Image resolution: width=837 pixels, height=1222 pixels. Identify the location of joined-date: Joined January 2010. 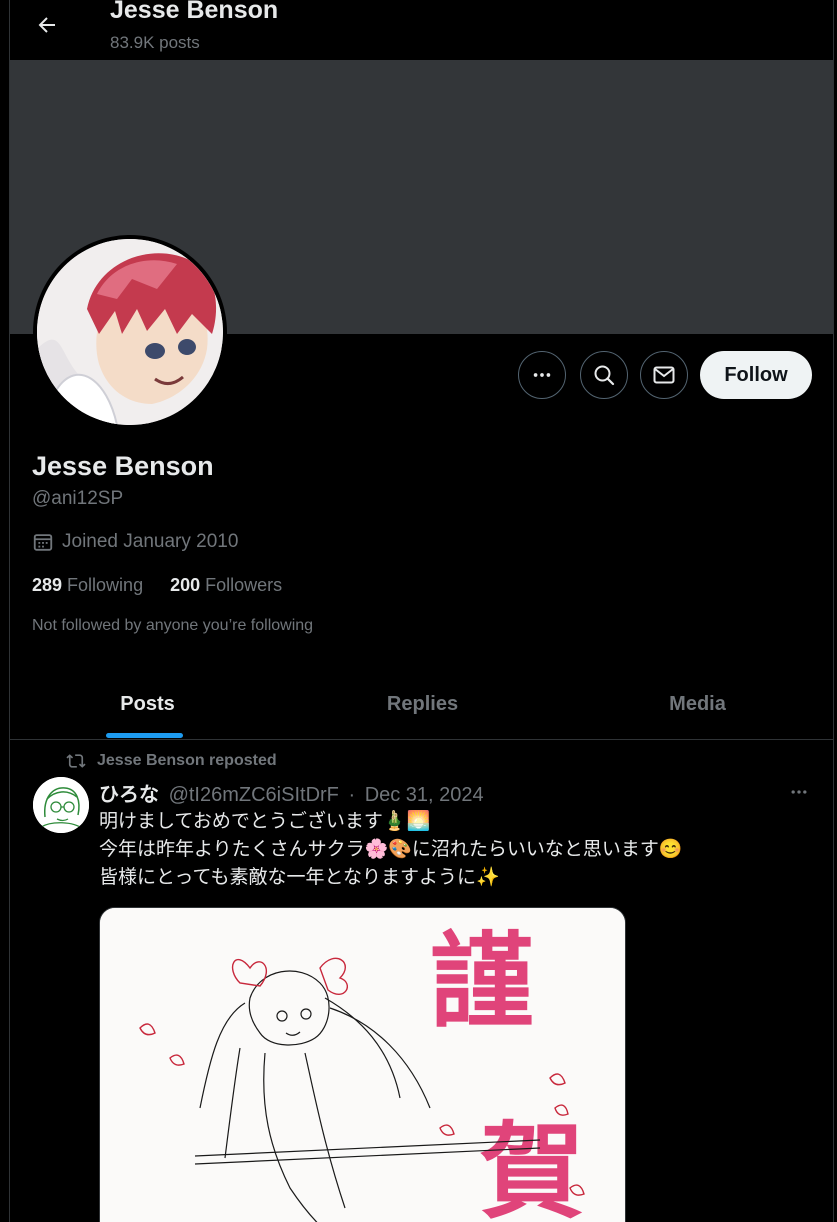
(135, 542).